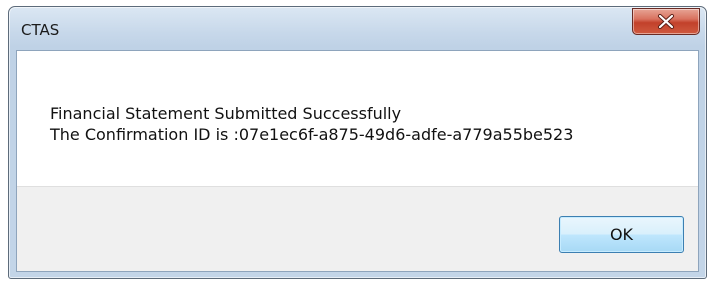 This screenshot has height=284, width=711. I want to click on ok-button: OK, so click(621, 234).